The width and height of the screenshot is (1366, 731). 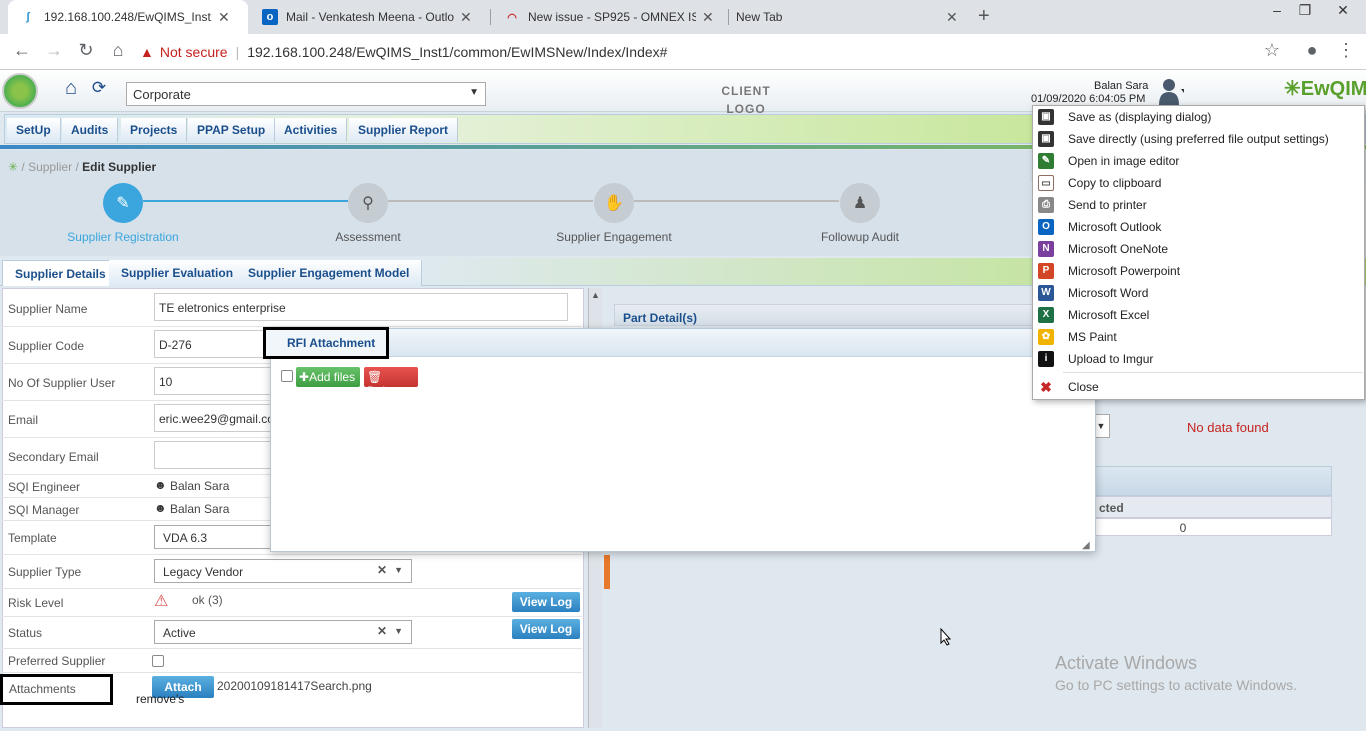 What do you see at coordinates (32, 538) in the screenshot?
I see `template-label: Template` at bounding box center [32, 538].